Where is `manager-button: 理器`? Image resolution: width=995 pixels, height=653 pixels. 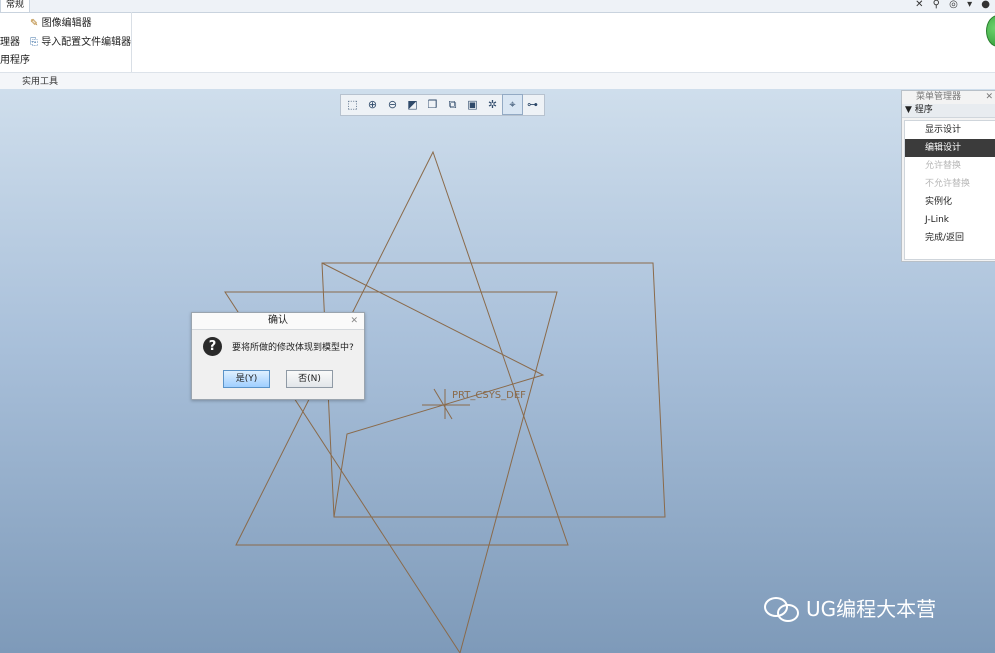 manager-button: 理器 is located at coordinates (10, 42).